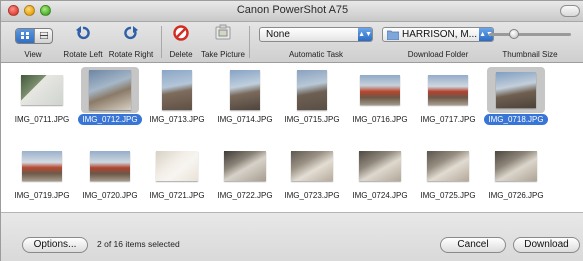 Image resolution: width=583 pixels, height=261 pixels. I want to click on image-item: IMG_0712.JPG, so click(110, 97).